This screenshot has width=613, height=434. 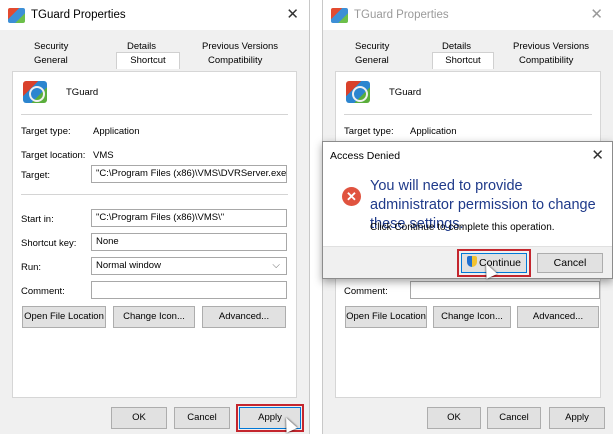 I want to click on chevron-down-icon: ⌵, so click(x=276, y=265).